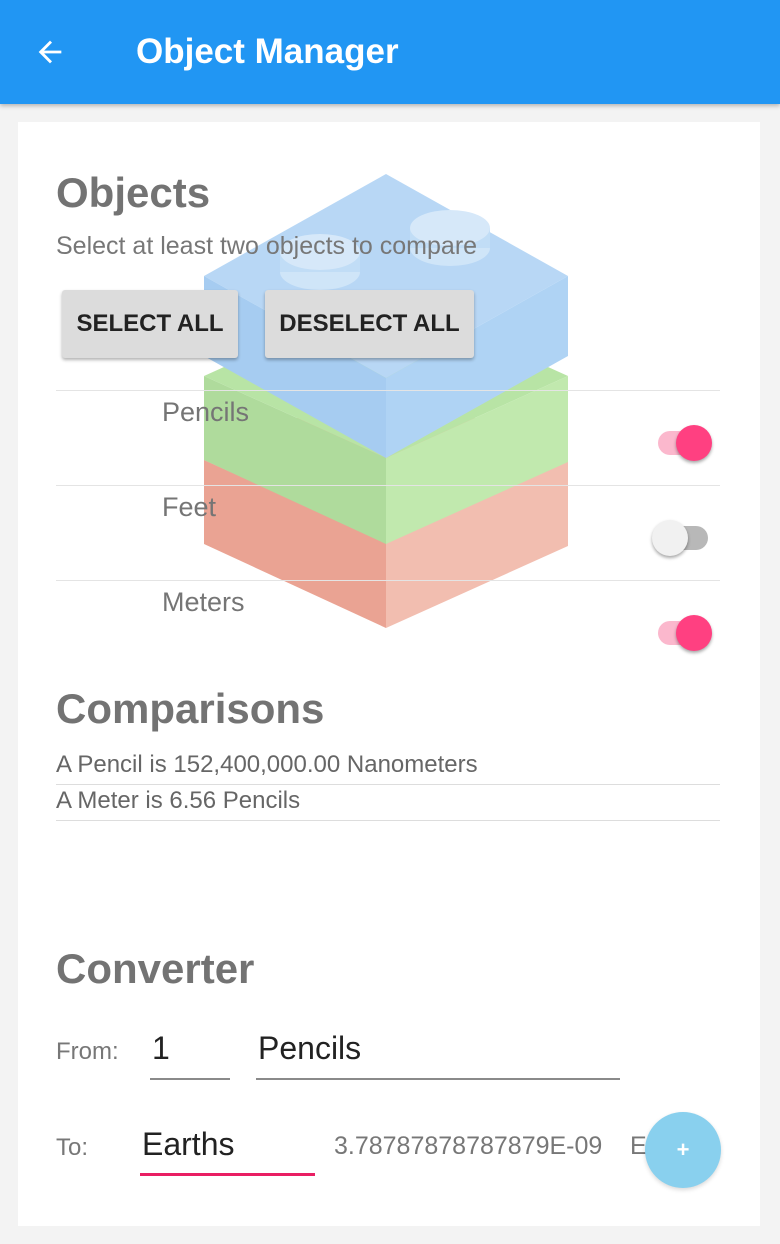 Image resolution: width=780 pixels, height=1244 pixels. Describe the element at coordinates (203, 602) in the screenshot. I see `object-label: Meters` at that location.